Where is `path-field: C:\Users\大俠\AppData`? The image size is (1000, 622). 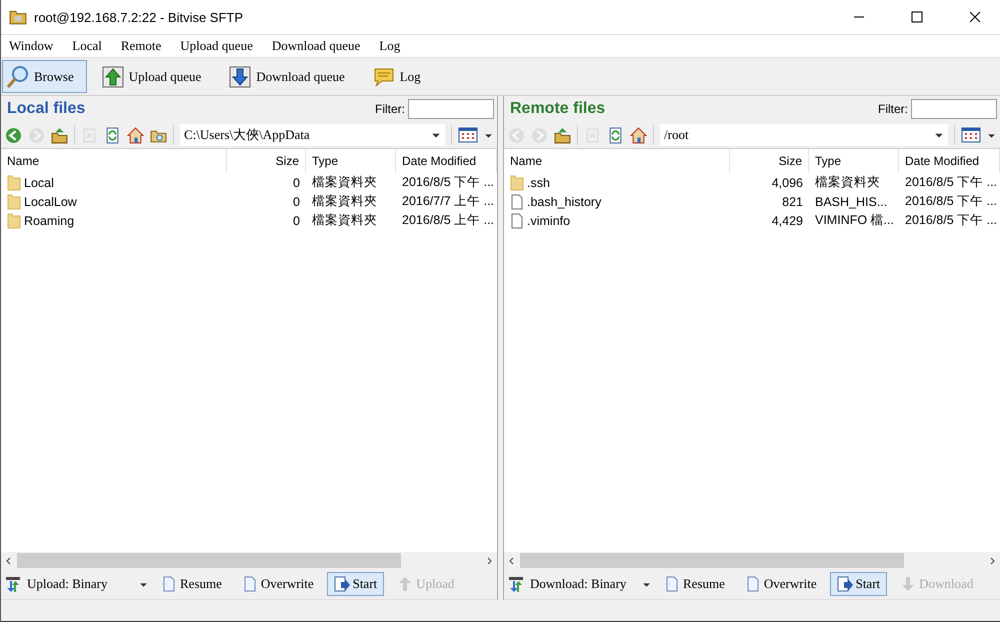 path-field: C:\Users\大俠\AppData is located at coordinates (312, 135).